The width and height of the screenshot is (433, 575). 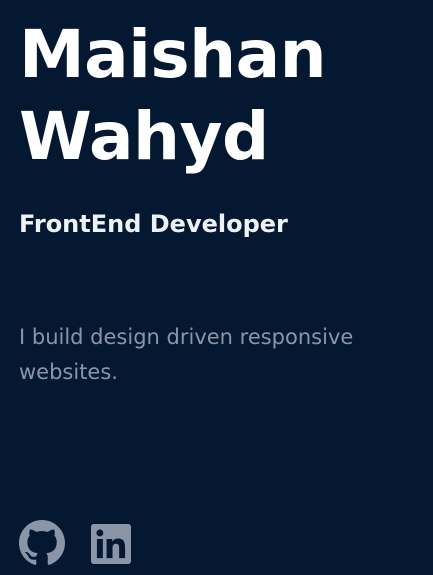 I want to click on github-icon, so click(x=42, y=542).